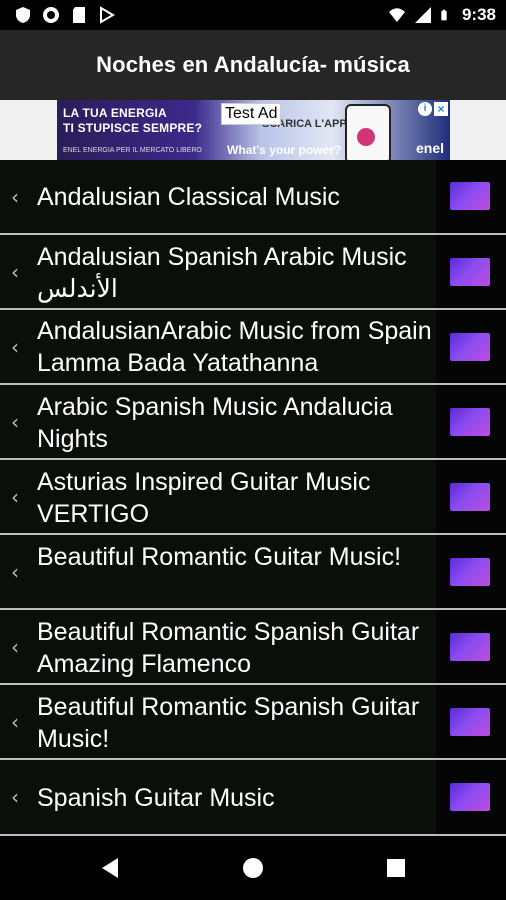  Describe the element at coordinates (368, 132) in the screenshot. I see `ad-phone-image` at that location.